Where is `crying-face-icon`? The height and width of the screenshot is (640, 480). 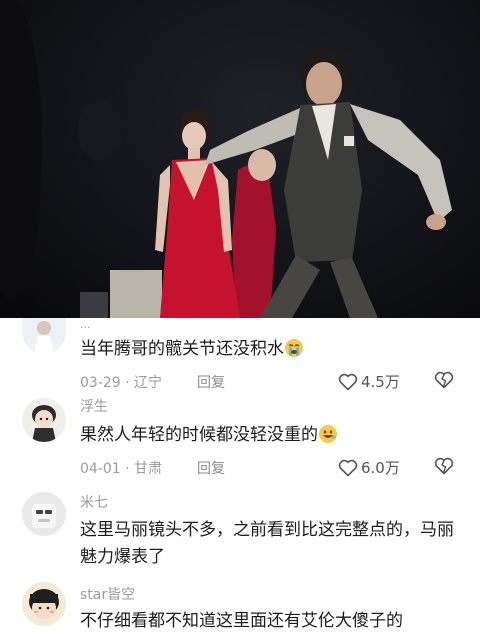 crying-face-icon is located at coordinates (294, 348).